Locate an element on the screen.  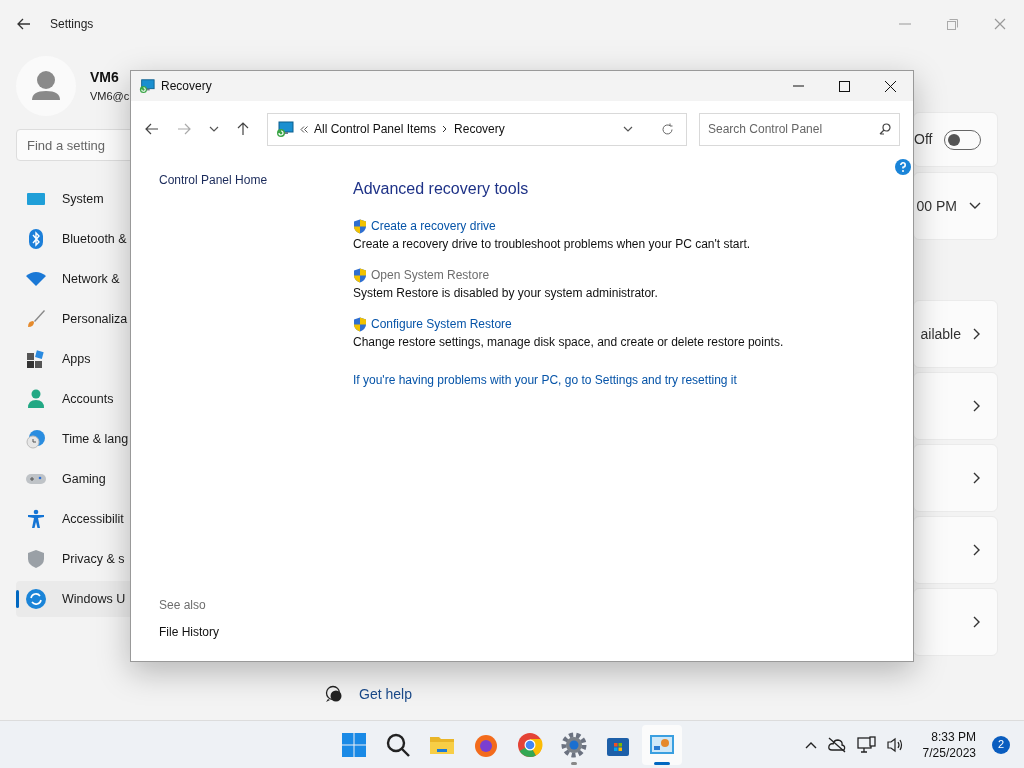
tool-description: System Restore is disabled by your system administrator. is located at coordinates (506, 293).